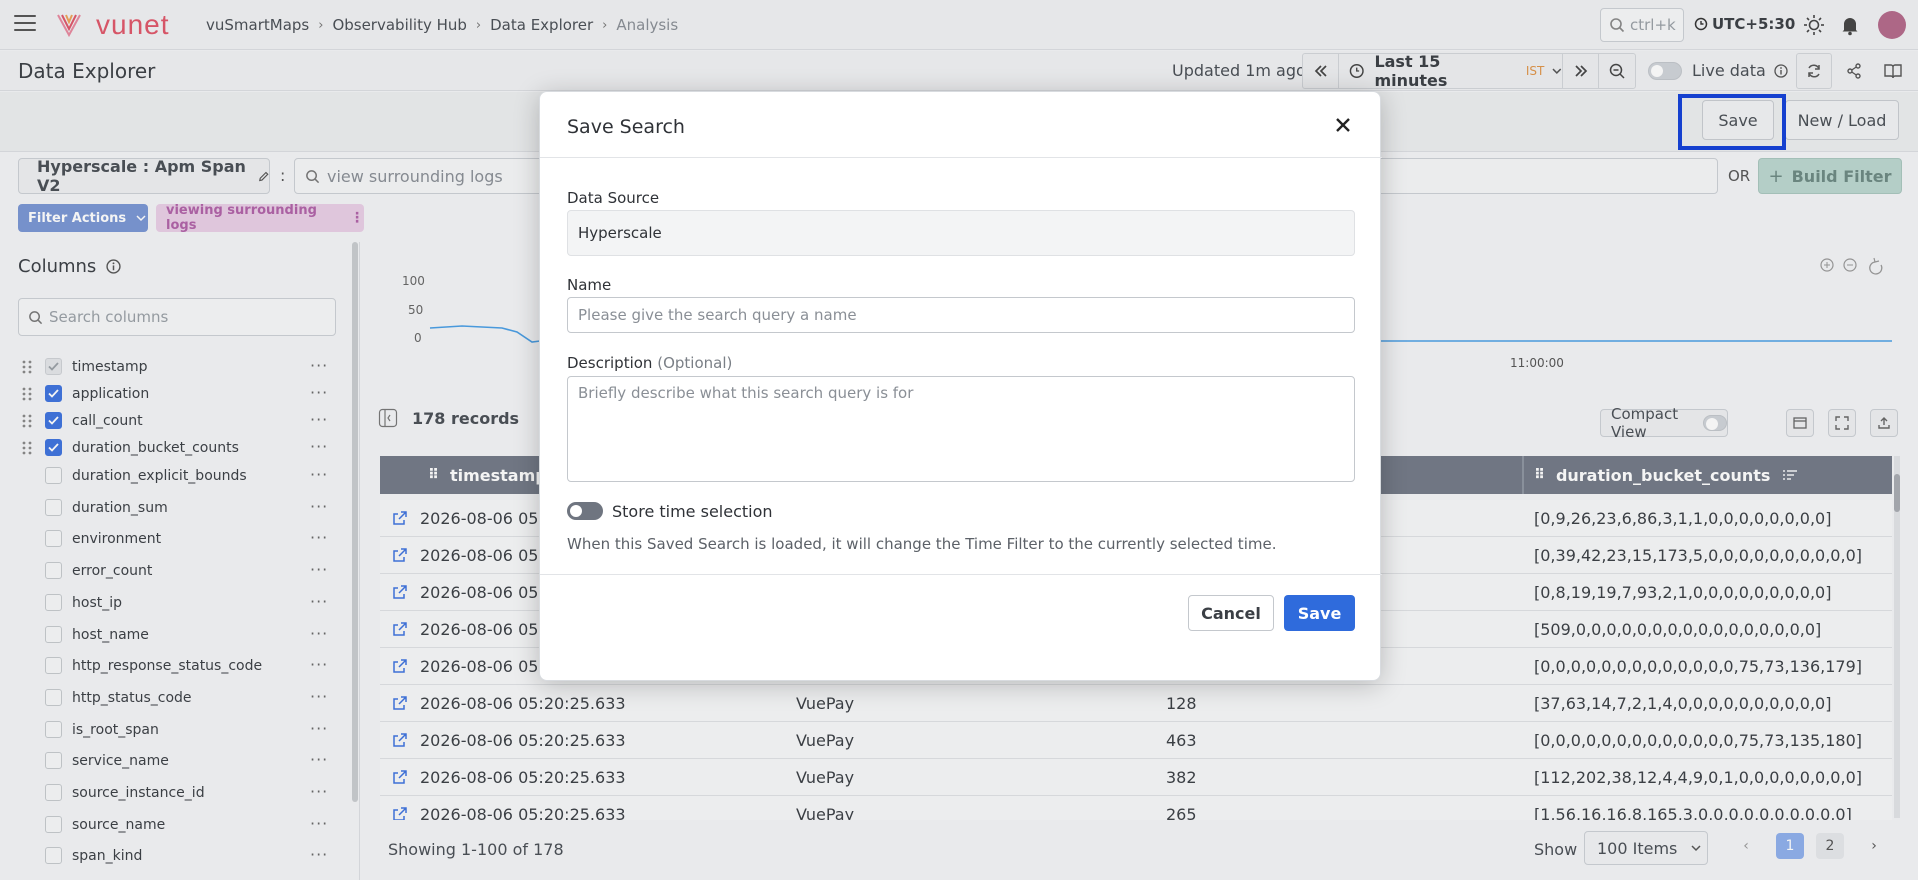 The width and height of the screenshot is (1918, 880). Describe the element at coordinates (1231, 613) in the screenshot. I see `cancel-button: Cancel` at that location.